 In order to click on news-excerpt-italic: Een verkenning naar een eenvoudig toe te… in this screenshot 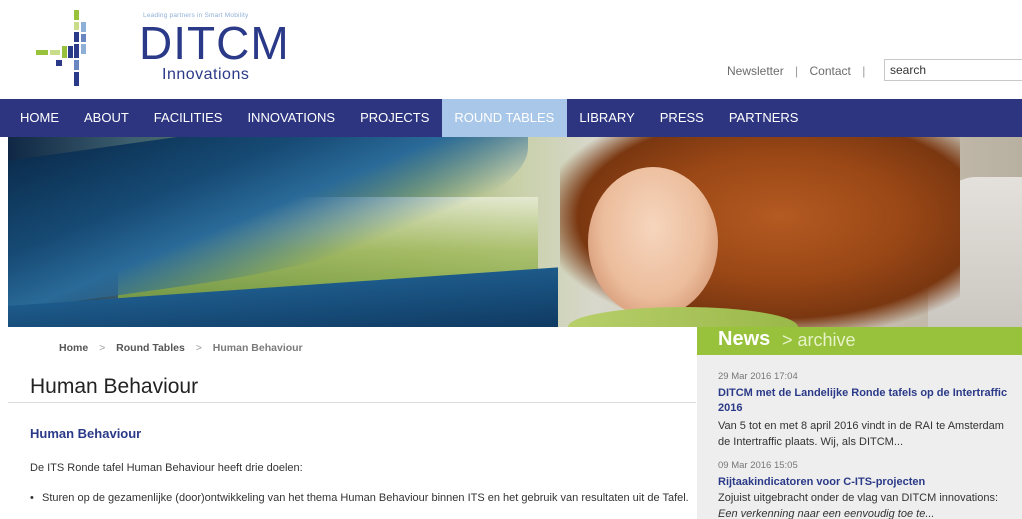, I will do `click(826, 513)`.